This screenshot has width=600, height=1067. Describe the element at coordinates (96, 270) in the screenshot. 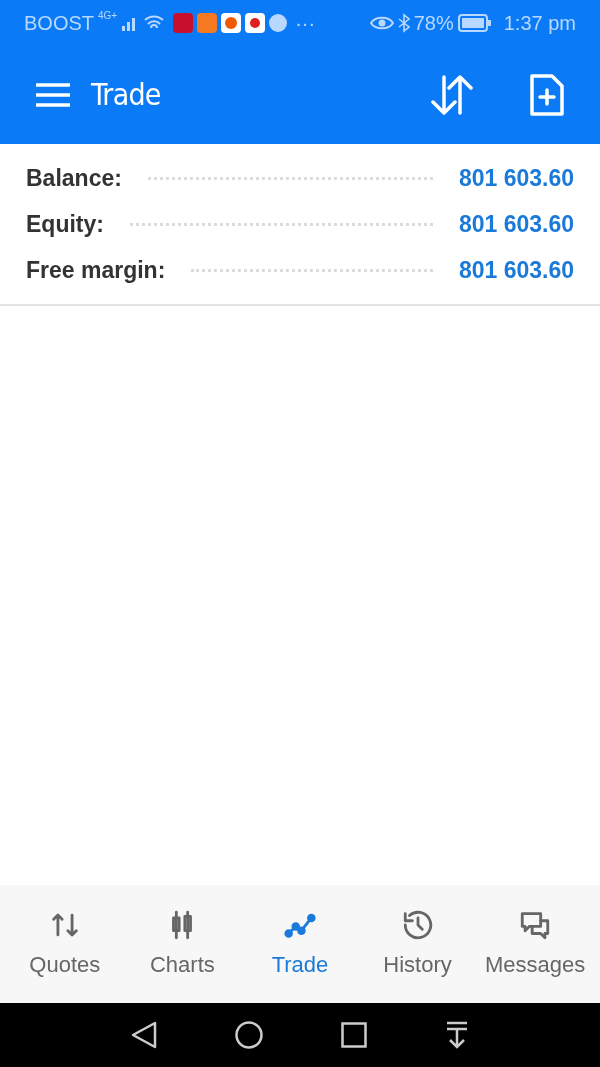

I see `summary-label: Free margin:` at that location.